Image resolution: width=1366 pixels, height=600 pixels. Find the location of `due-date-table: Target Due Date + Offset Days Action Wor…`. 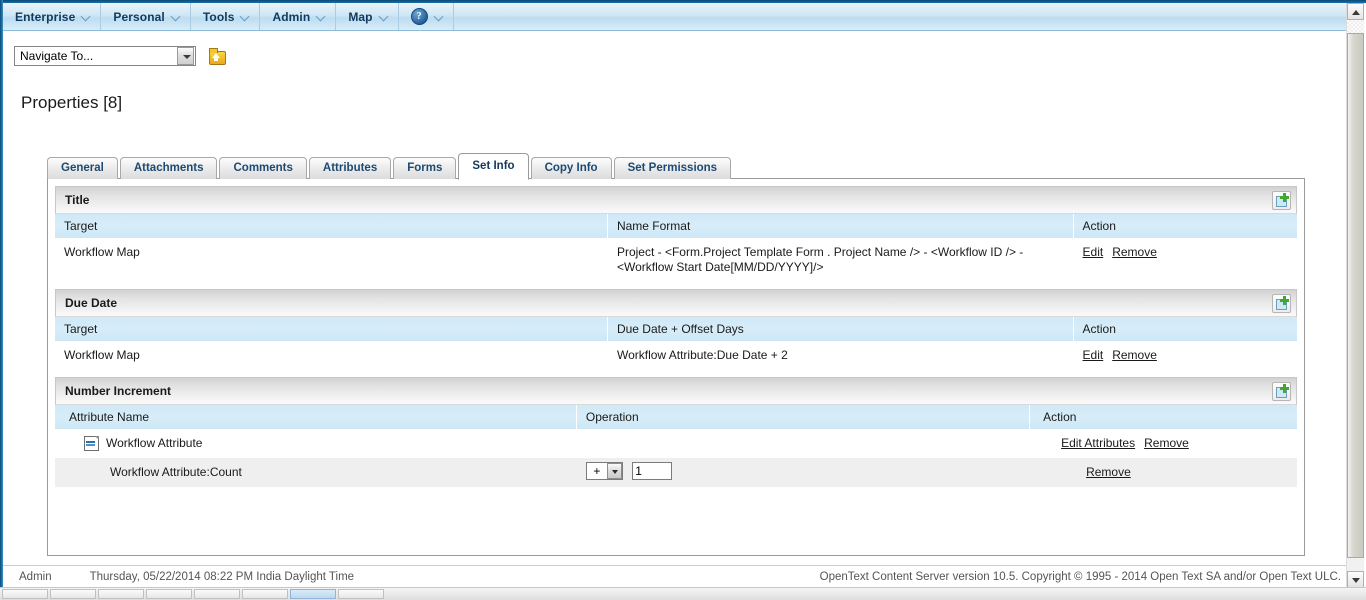

due-date-table: Target Due Date + Offset Days Action Wor… is located at coordinates (676, 343).